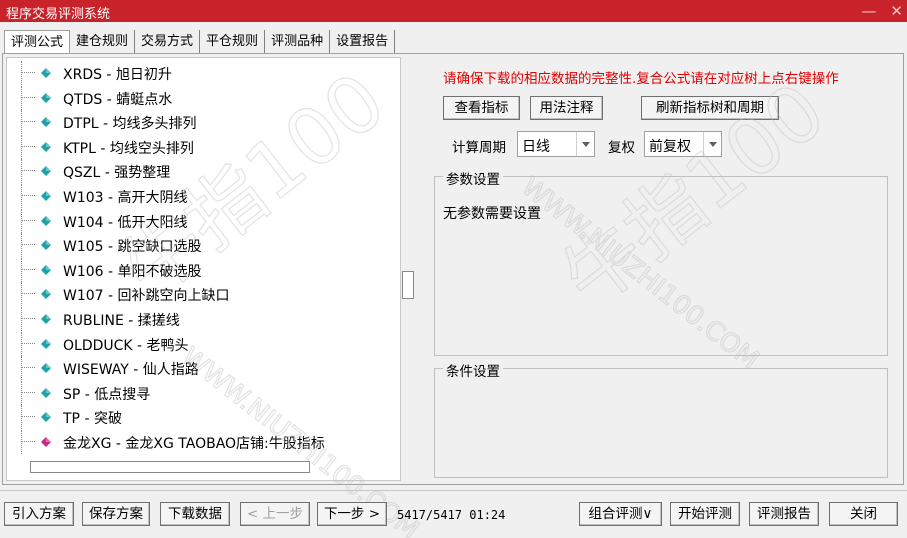 Image resolution: width=907 pixels, height=538 pixels. I want to click on tree-item: OLDDUCK - 老鸭头, so click(204, 343).